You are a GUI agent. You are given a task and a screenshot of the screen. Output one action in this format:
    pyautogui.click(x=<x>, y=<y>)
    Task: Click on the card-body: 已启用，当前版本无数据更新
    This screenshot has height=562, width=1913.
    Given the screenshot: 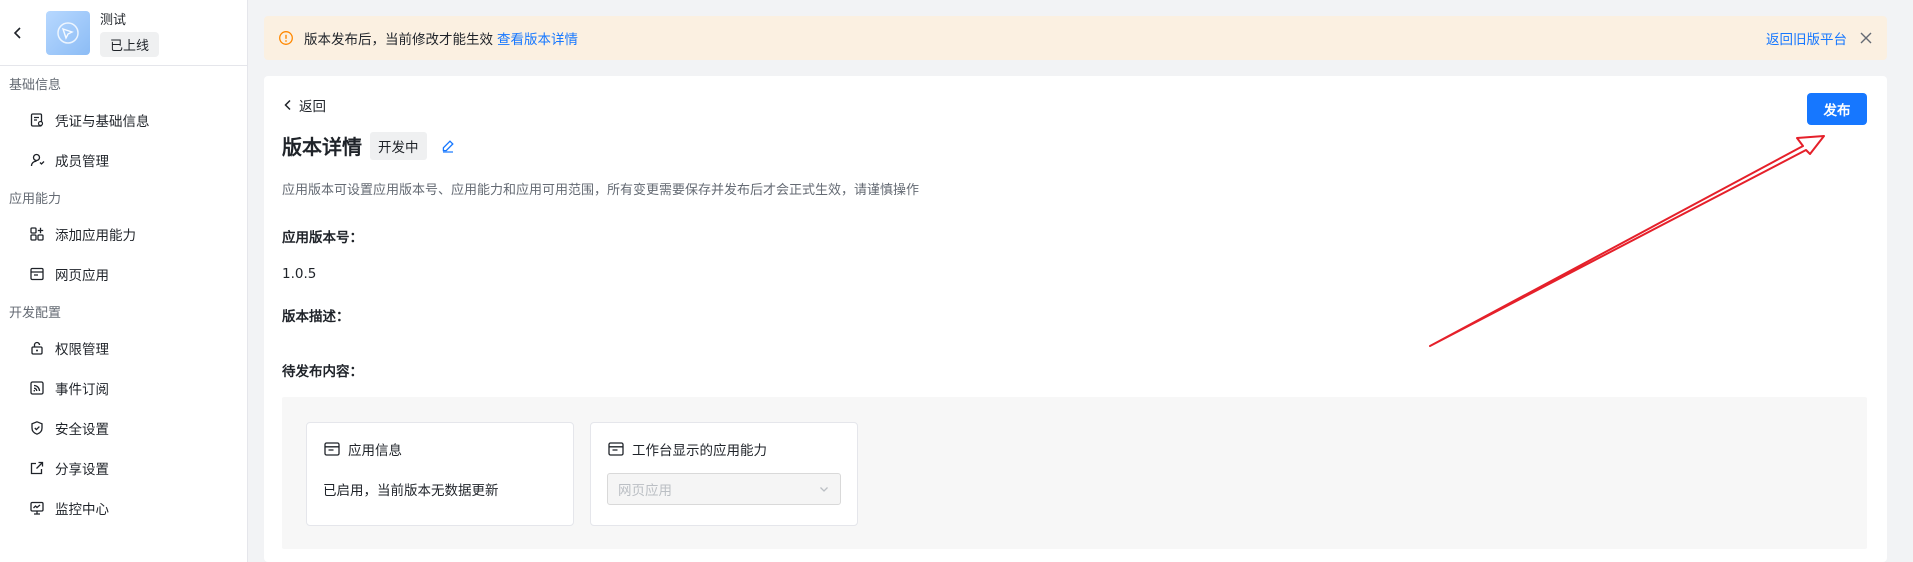 What is the action you would take?
    pyautogui.click(x=411, y=491)
    